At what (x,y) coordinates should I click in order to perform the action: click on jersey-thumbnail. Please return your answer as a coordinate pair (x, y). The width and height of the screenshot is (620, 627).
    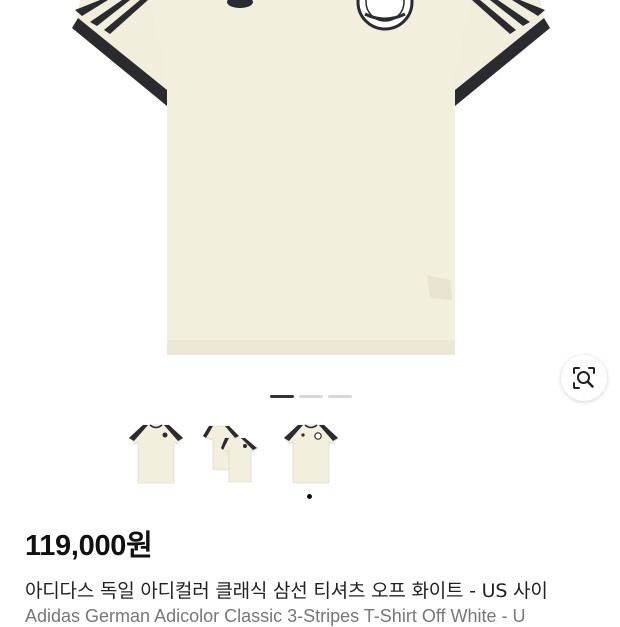
    Looking at the image, I should click on (156, 454).